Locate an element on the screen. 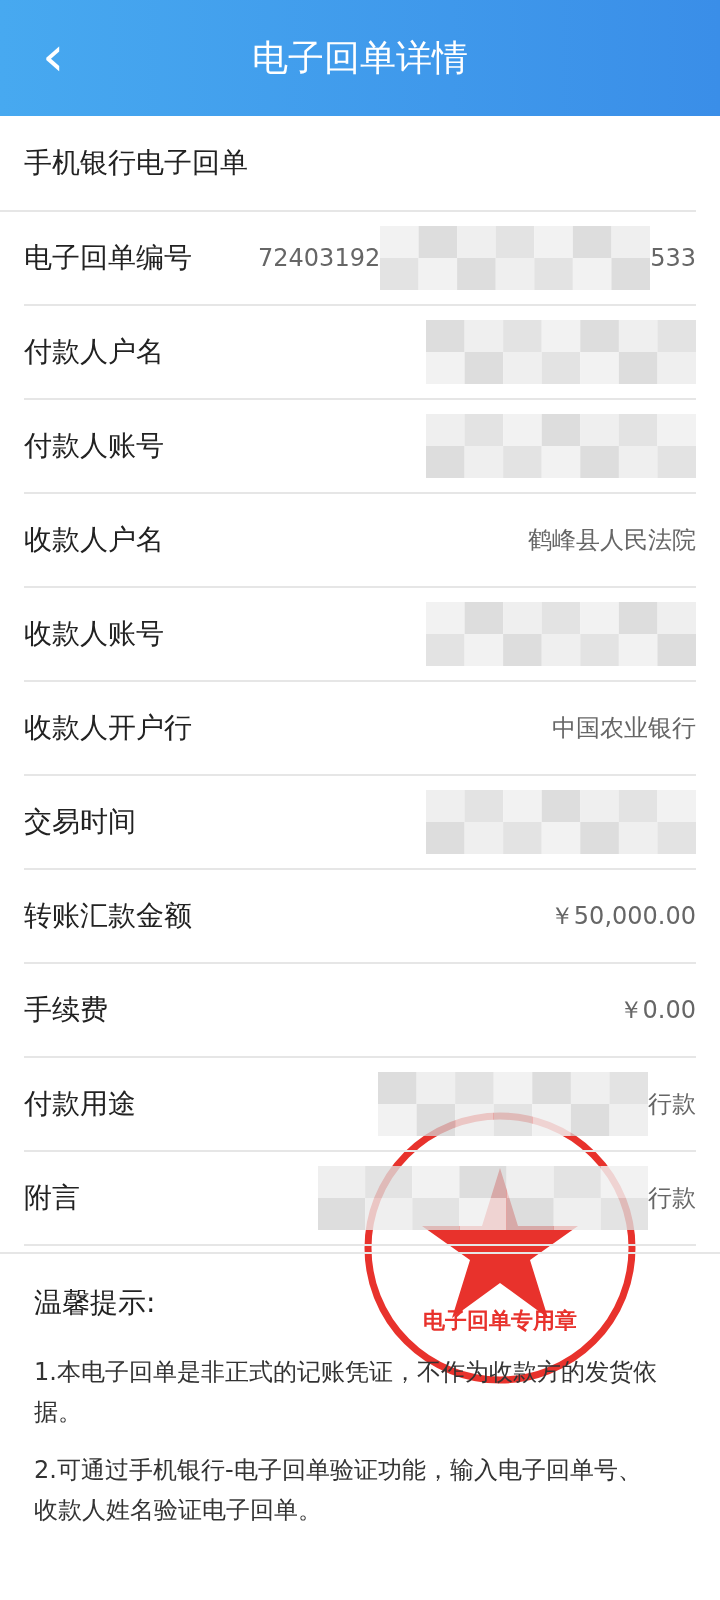 The image size is (720, 1600). tip-text: 2.可通过手机银行-电子回单验证功能，输入电子回单号、收款人姓名验证电子回单。 is located at coordinates (338, 1490).